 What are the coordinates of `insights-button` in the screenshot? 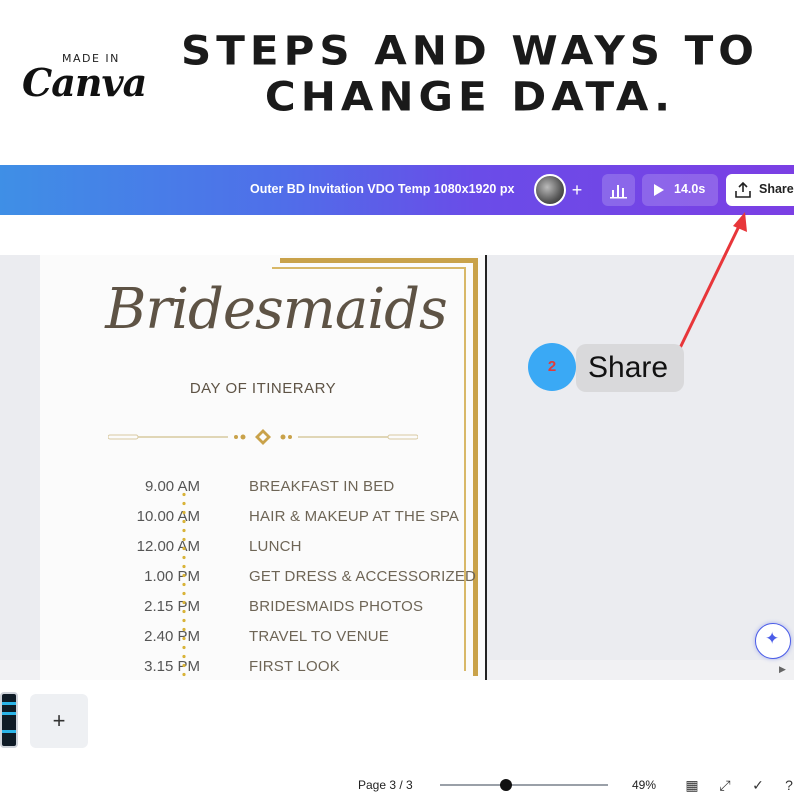 It's located at (618, 190).